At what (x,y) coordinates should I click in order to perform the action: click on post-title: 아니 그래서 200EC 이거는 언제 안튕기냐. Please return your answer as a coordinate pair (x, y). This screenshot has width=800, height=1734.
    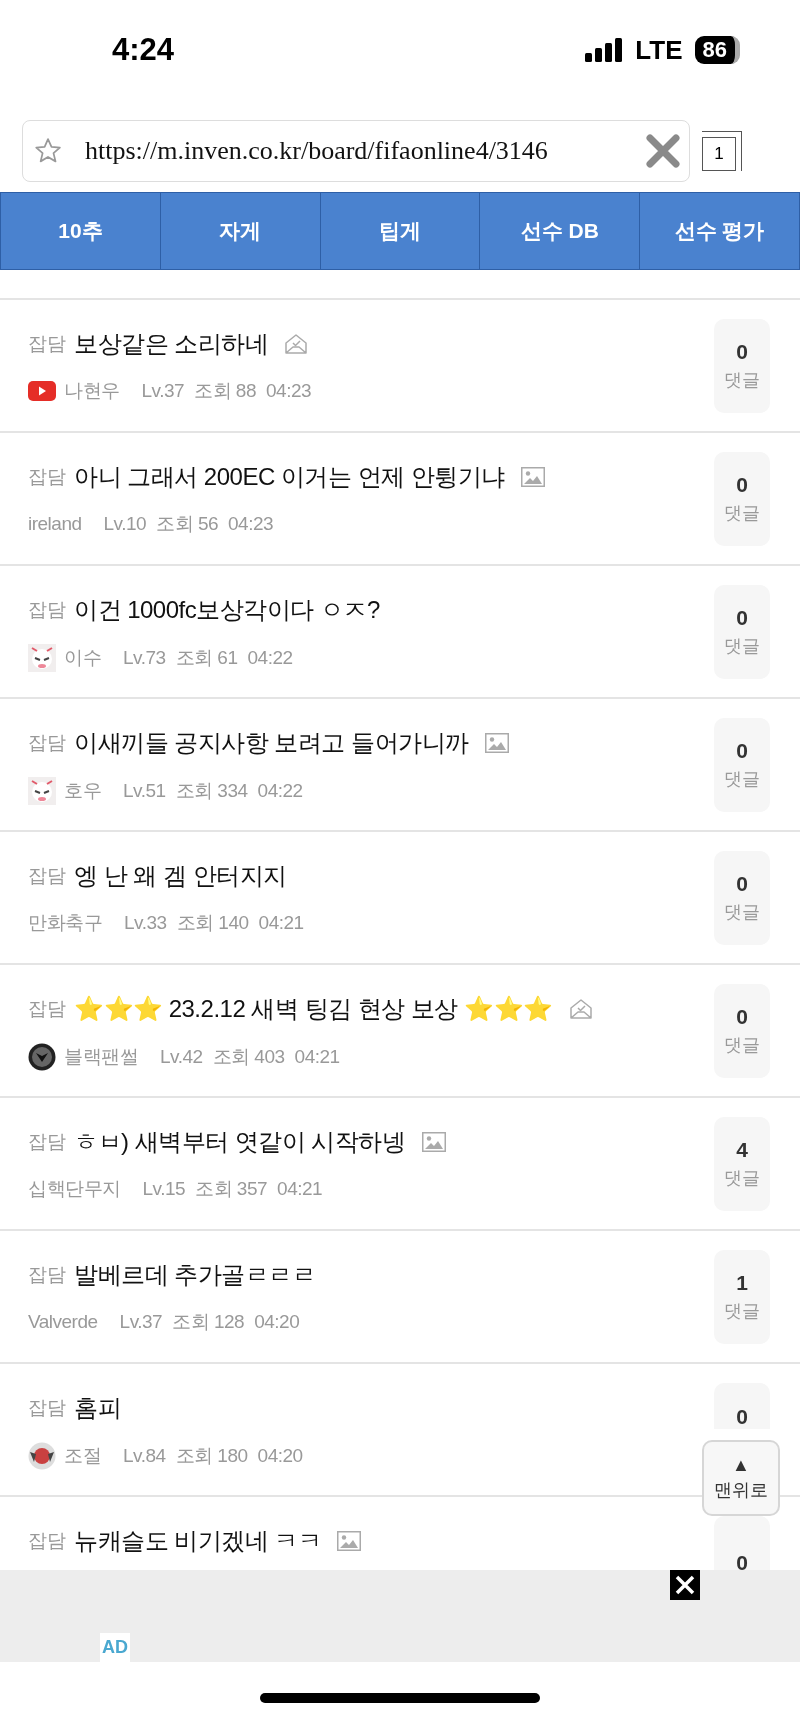
    Looking at the image, I should click on (289, 477).